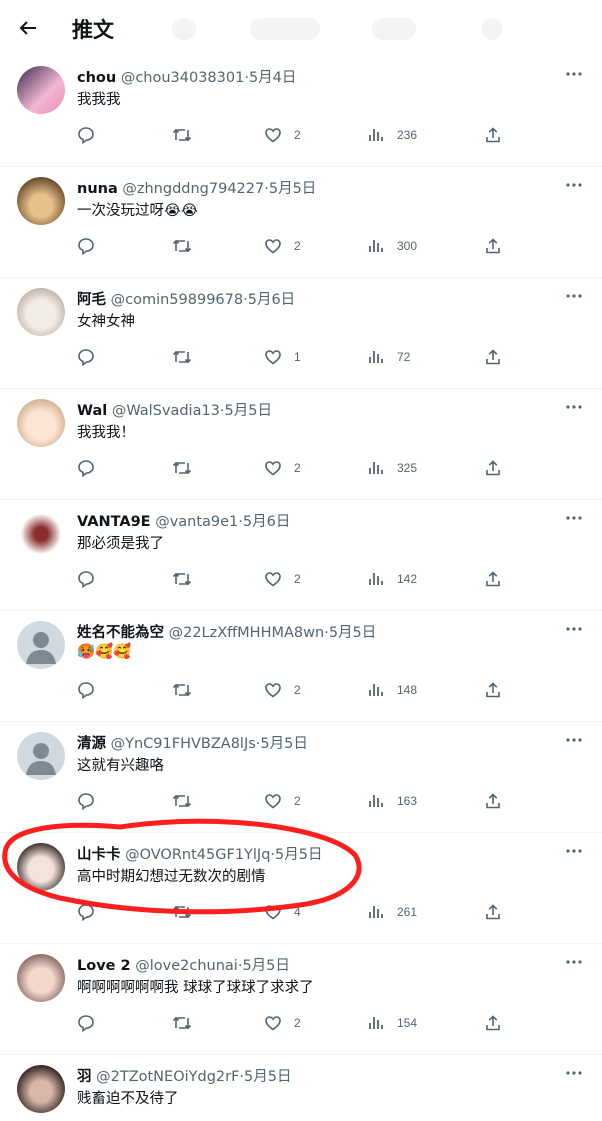  Describe the element at coordinates (91, 744) in the screenshot. I see `user-name: 清源` at that location.